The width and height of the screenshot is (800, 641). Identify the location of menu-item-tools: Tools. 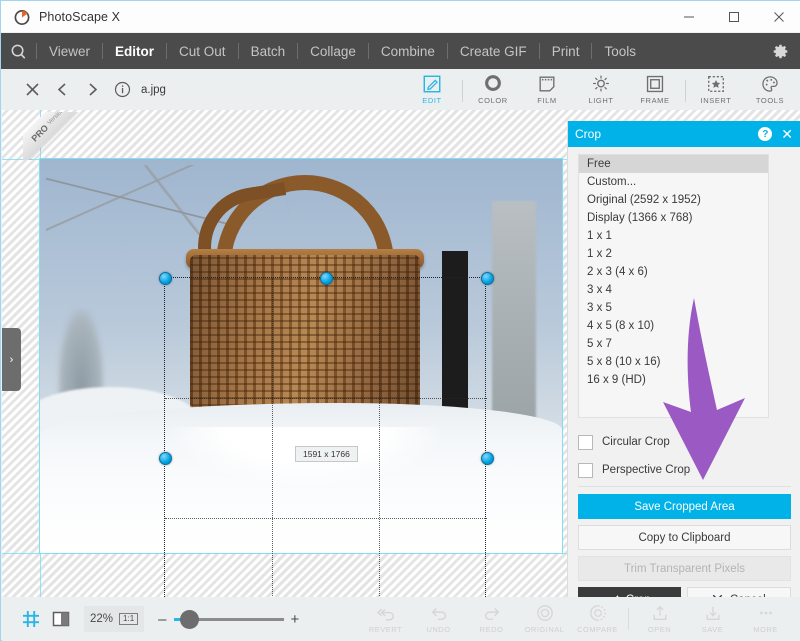
(620, 51).